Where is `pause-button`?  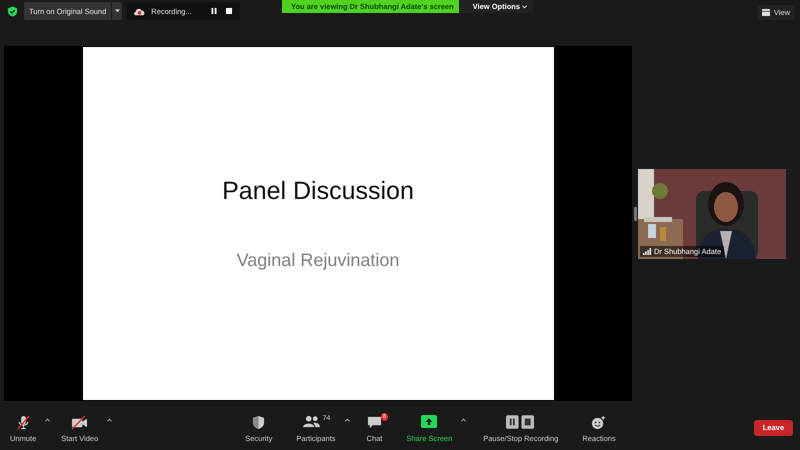 pause-button is located at coordinates (213, 11).